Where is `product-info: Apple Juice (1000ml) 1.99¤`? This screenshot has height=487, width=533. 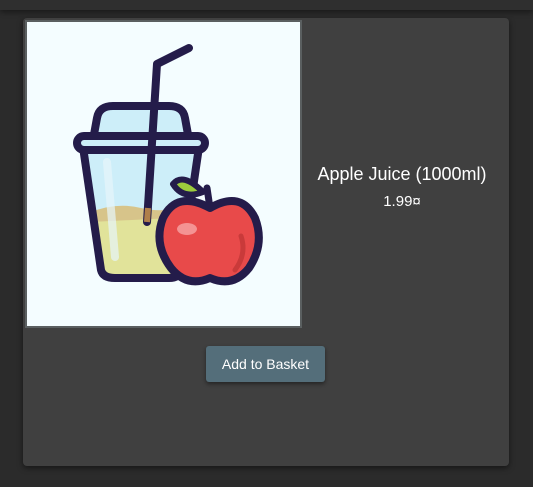 product-info: Apple Juice (1000ml) 1.99¤ is located at coordinates (402, 187).